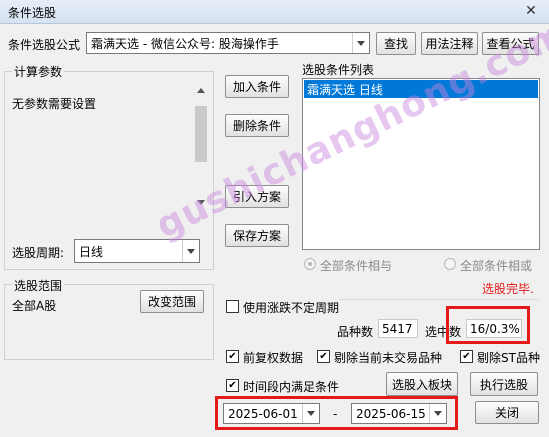 Image resolution: width=549 pixels, height=437 pixels. What do you see at coordinates (257, 125) in the screenshot?
I see `delete-condition-button: 删除条件` at bounding box center [257, 125].